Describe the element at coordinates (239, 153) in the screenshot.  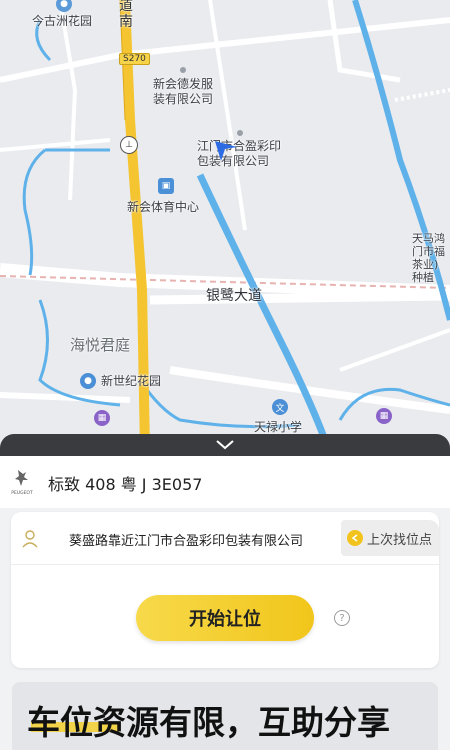
I see `map-label-company: 江门市合盈彩印 包装有限公司` at that location.